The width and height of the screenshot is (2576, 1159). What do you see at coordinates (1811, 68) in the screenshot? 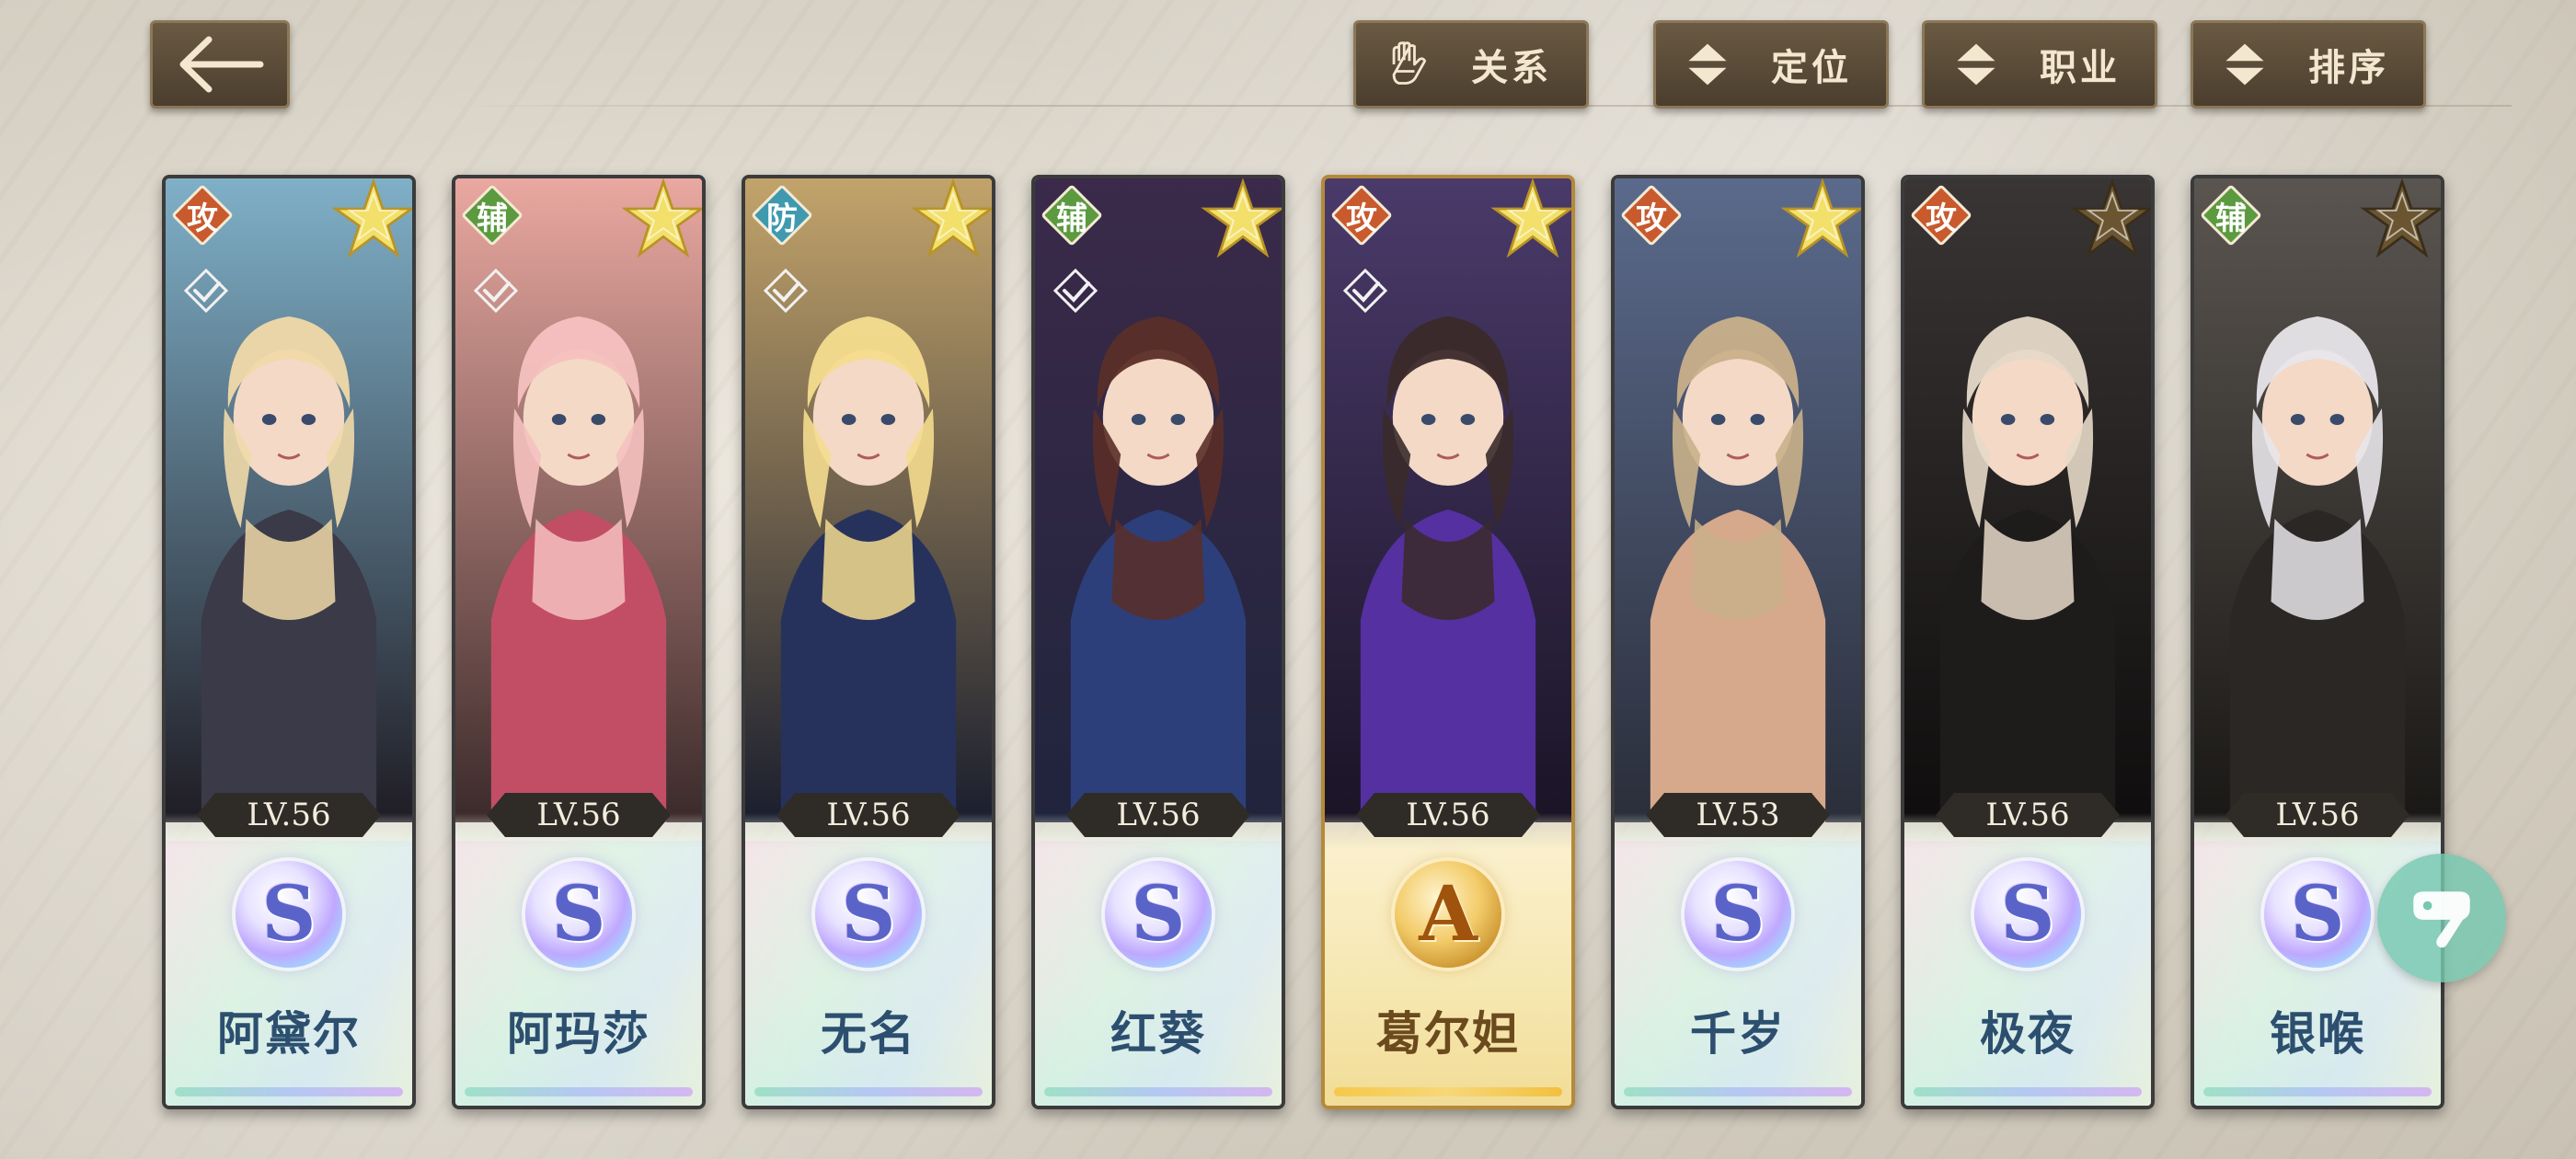
I see `filter-position-label: 定位` at bounding box center [1811, 68].